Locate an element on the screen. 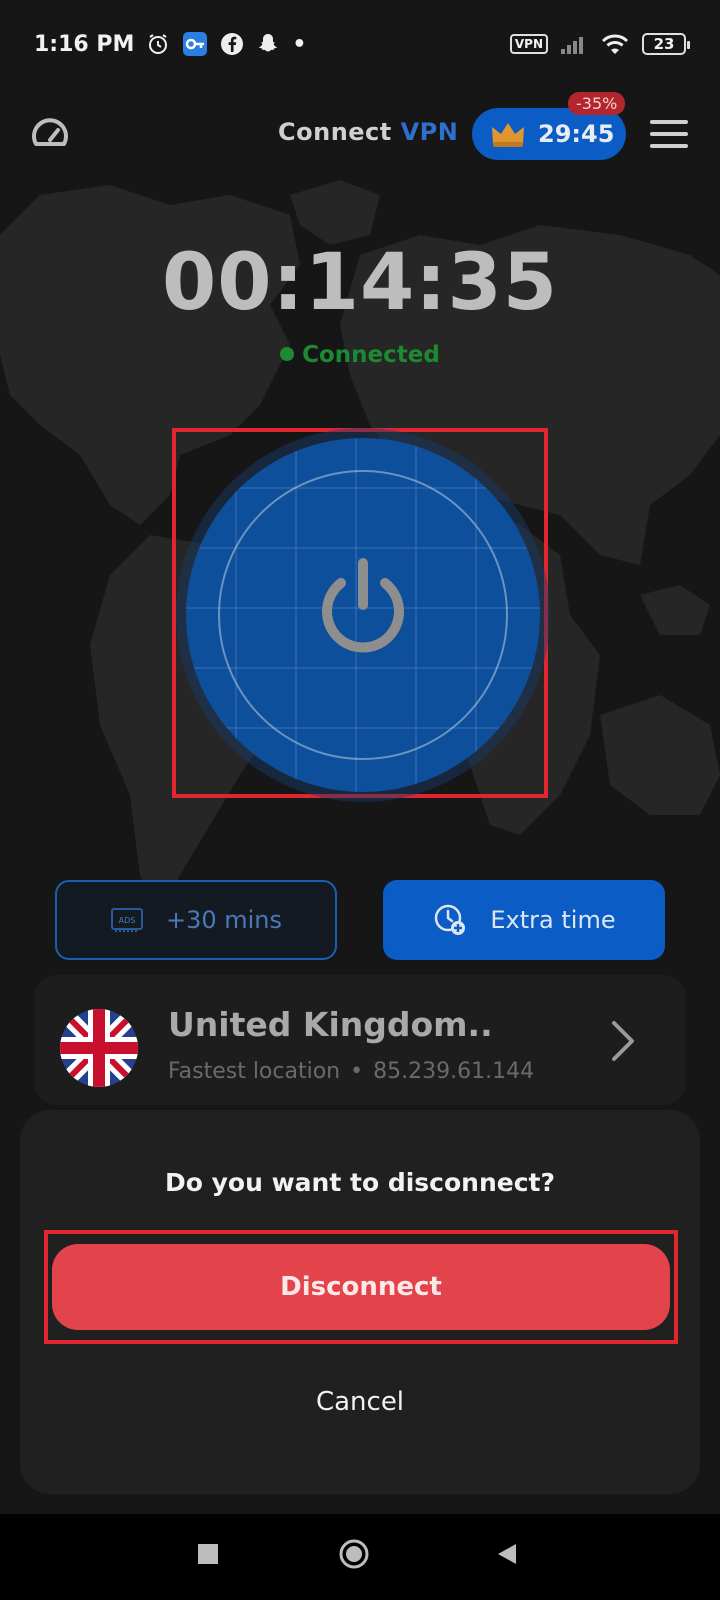  cancel-button: Cancel is located at coordinates (360, 1402).